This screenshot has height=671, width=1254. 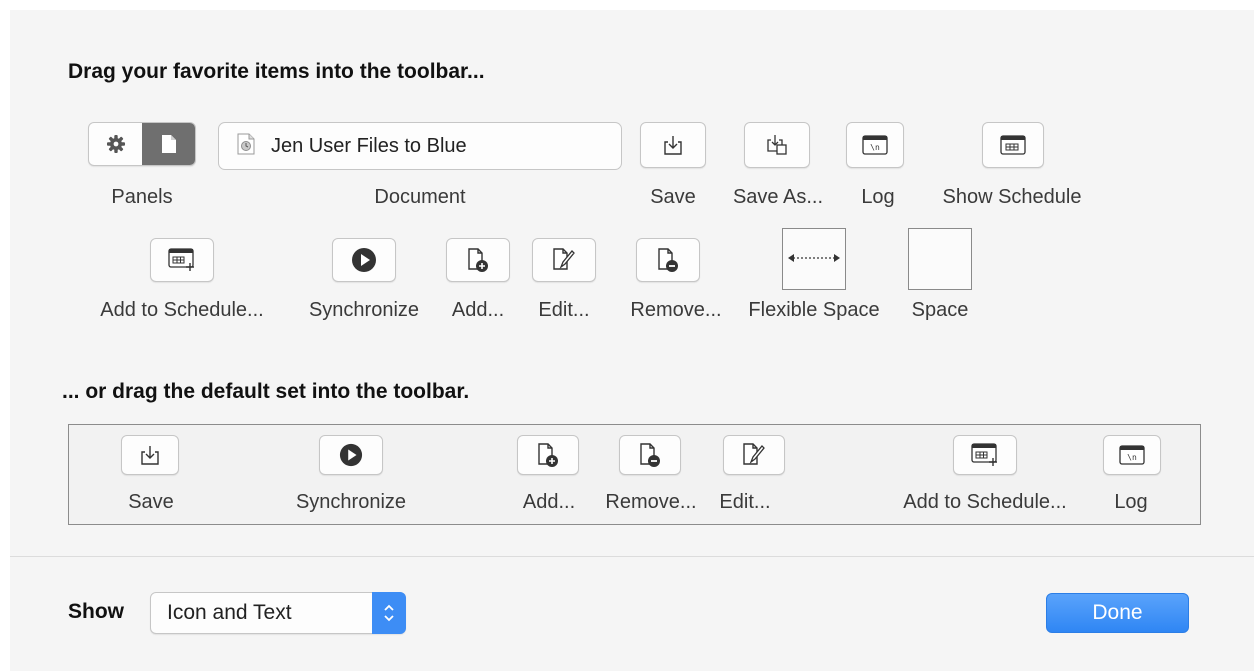 I want to click on edit-button, so click(x=564, y=260).